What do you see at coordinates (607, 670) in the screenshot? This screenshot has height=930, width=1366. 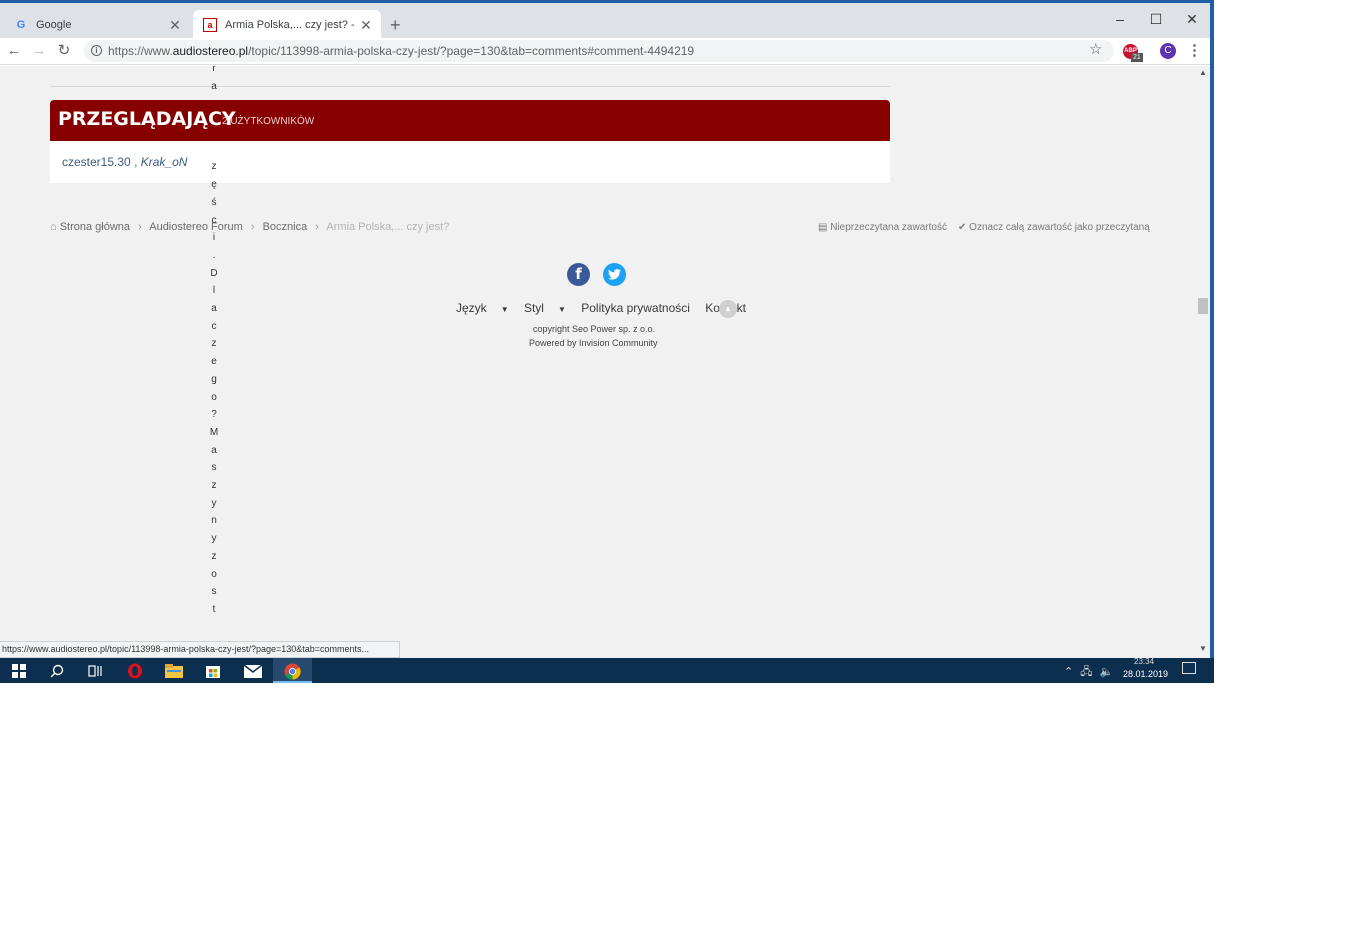 I see `windows-taskbar: ⌃ 🖧 🔈 23:34 28.01.2019` at bounding box center [607, 670].